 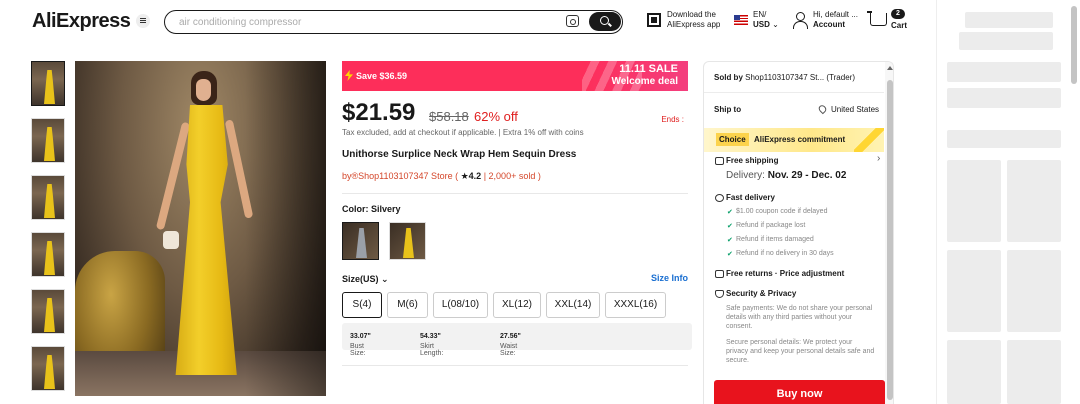 I want to click on locale-selector: EN/ USD ⌄, so click(x=766, y=20).